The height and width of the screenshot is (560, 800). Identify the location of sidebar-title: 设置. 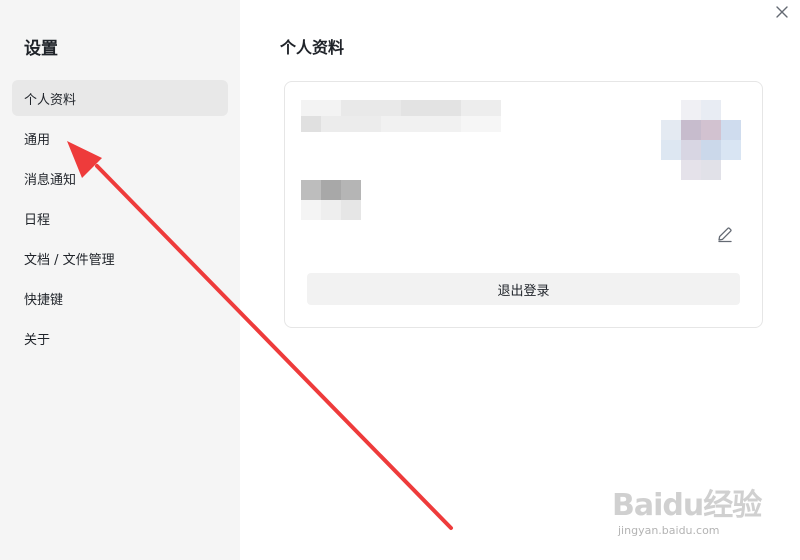
(41, 49).